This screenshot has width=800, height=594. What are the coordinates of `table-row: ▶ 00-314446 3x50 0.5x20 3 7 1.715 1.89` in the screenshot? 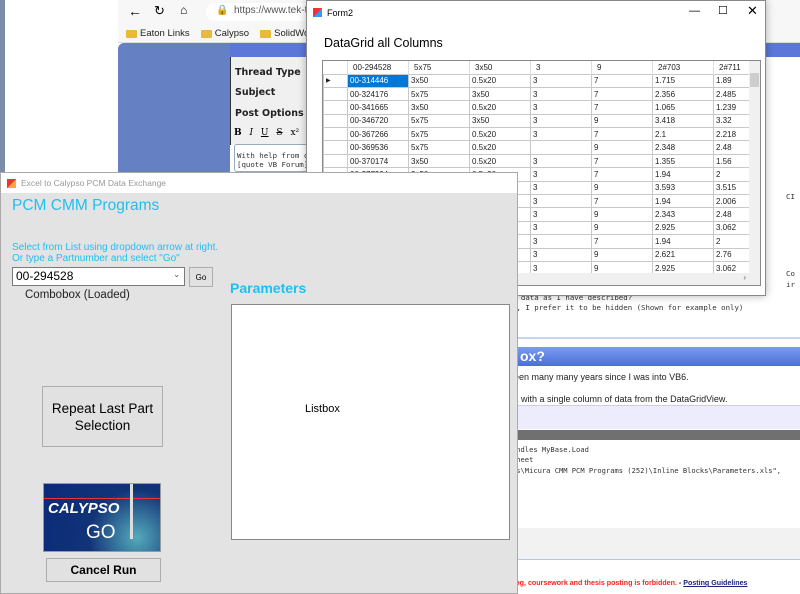 It's located at (537, 80).